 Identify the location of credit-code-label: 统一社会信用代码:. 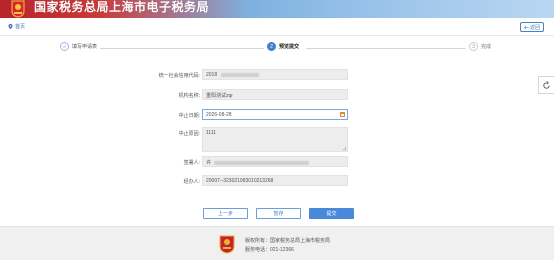
(179, 76).